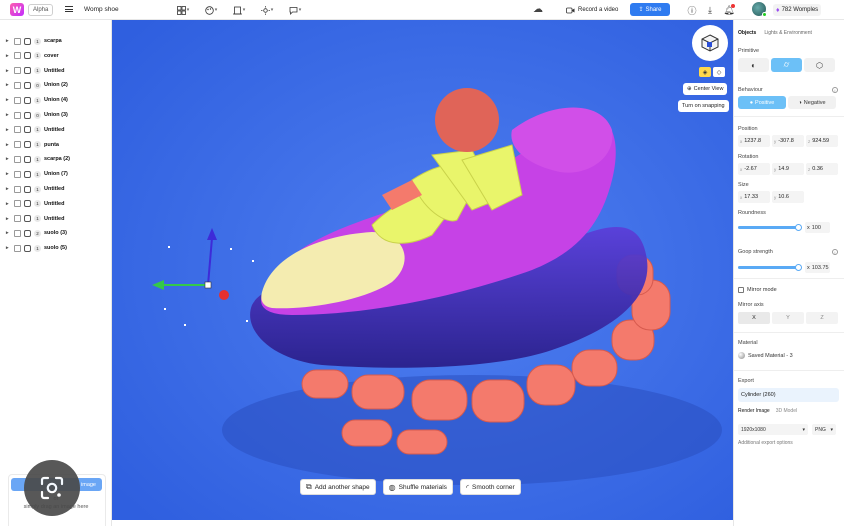 This screenshot has width=844, height=526. What do you see at coordinates (710, 10) in the screenshot?
I see `download-icon: ⤓` at bounding box center [710, 10].